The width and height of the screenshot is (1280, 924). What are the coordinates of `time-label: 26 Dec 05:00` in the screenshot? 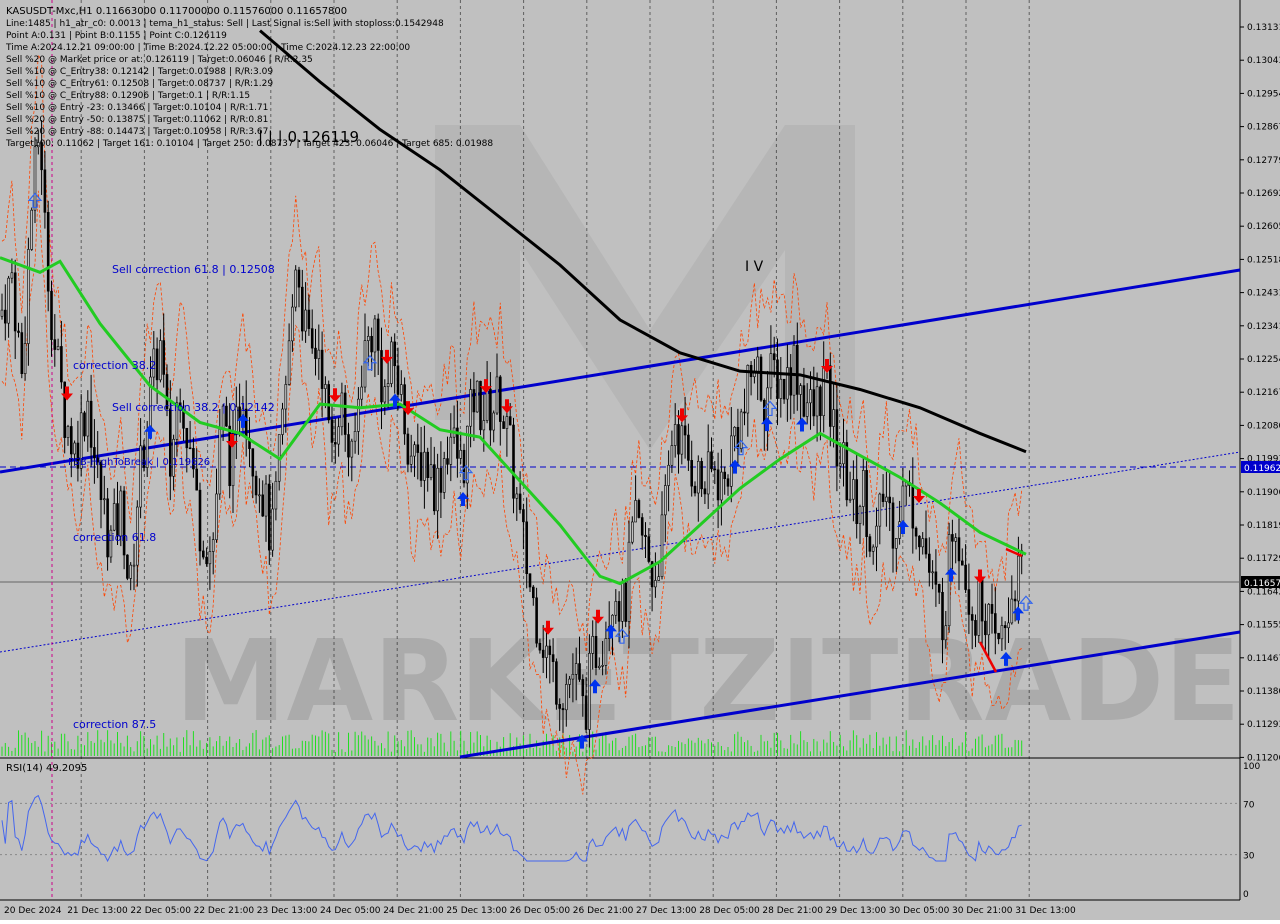 It's located at (540, 911).